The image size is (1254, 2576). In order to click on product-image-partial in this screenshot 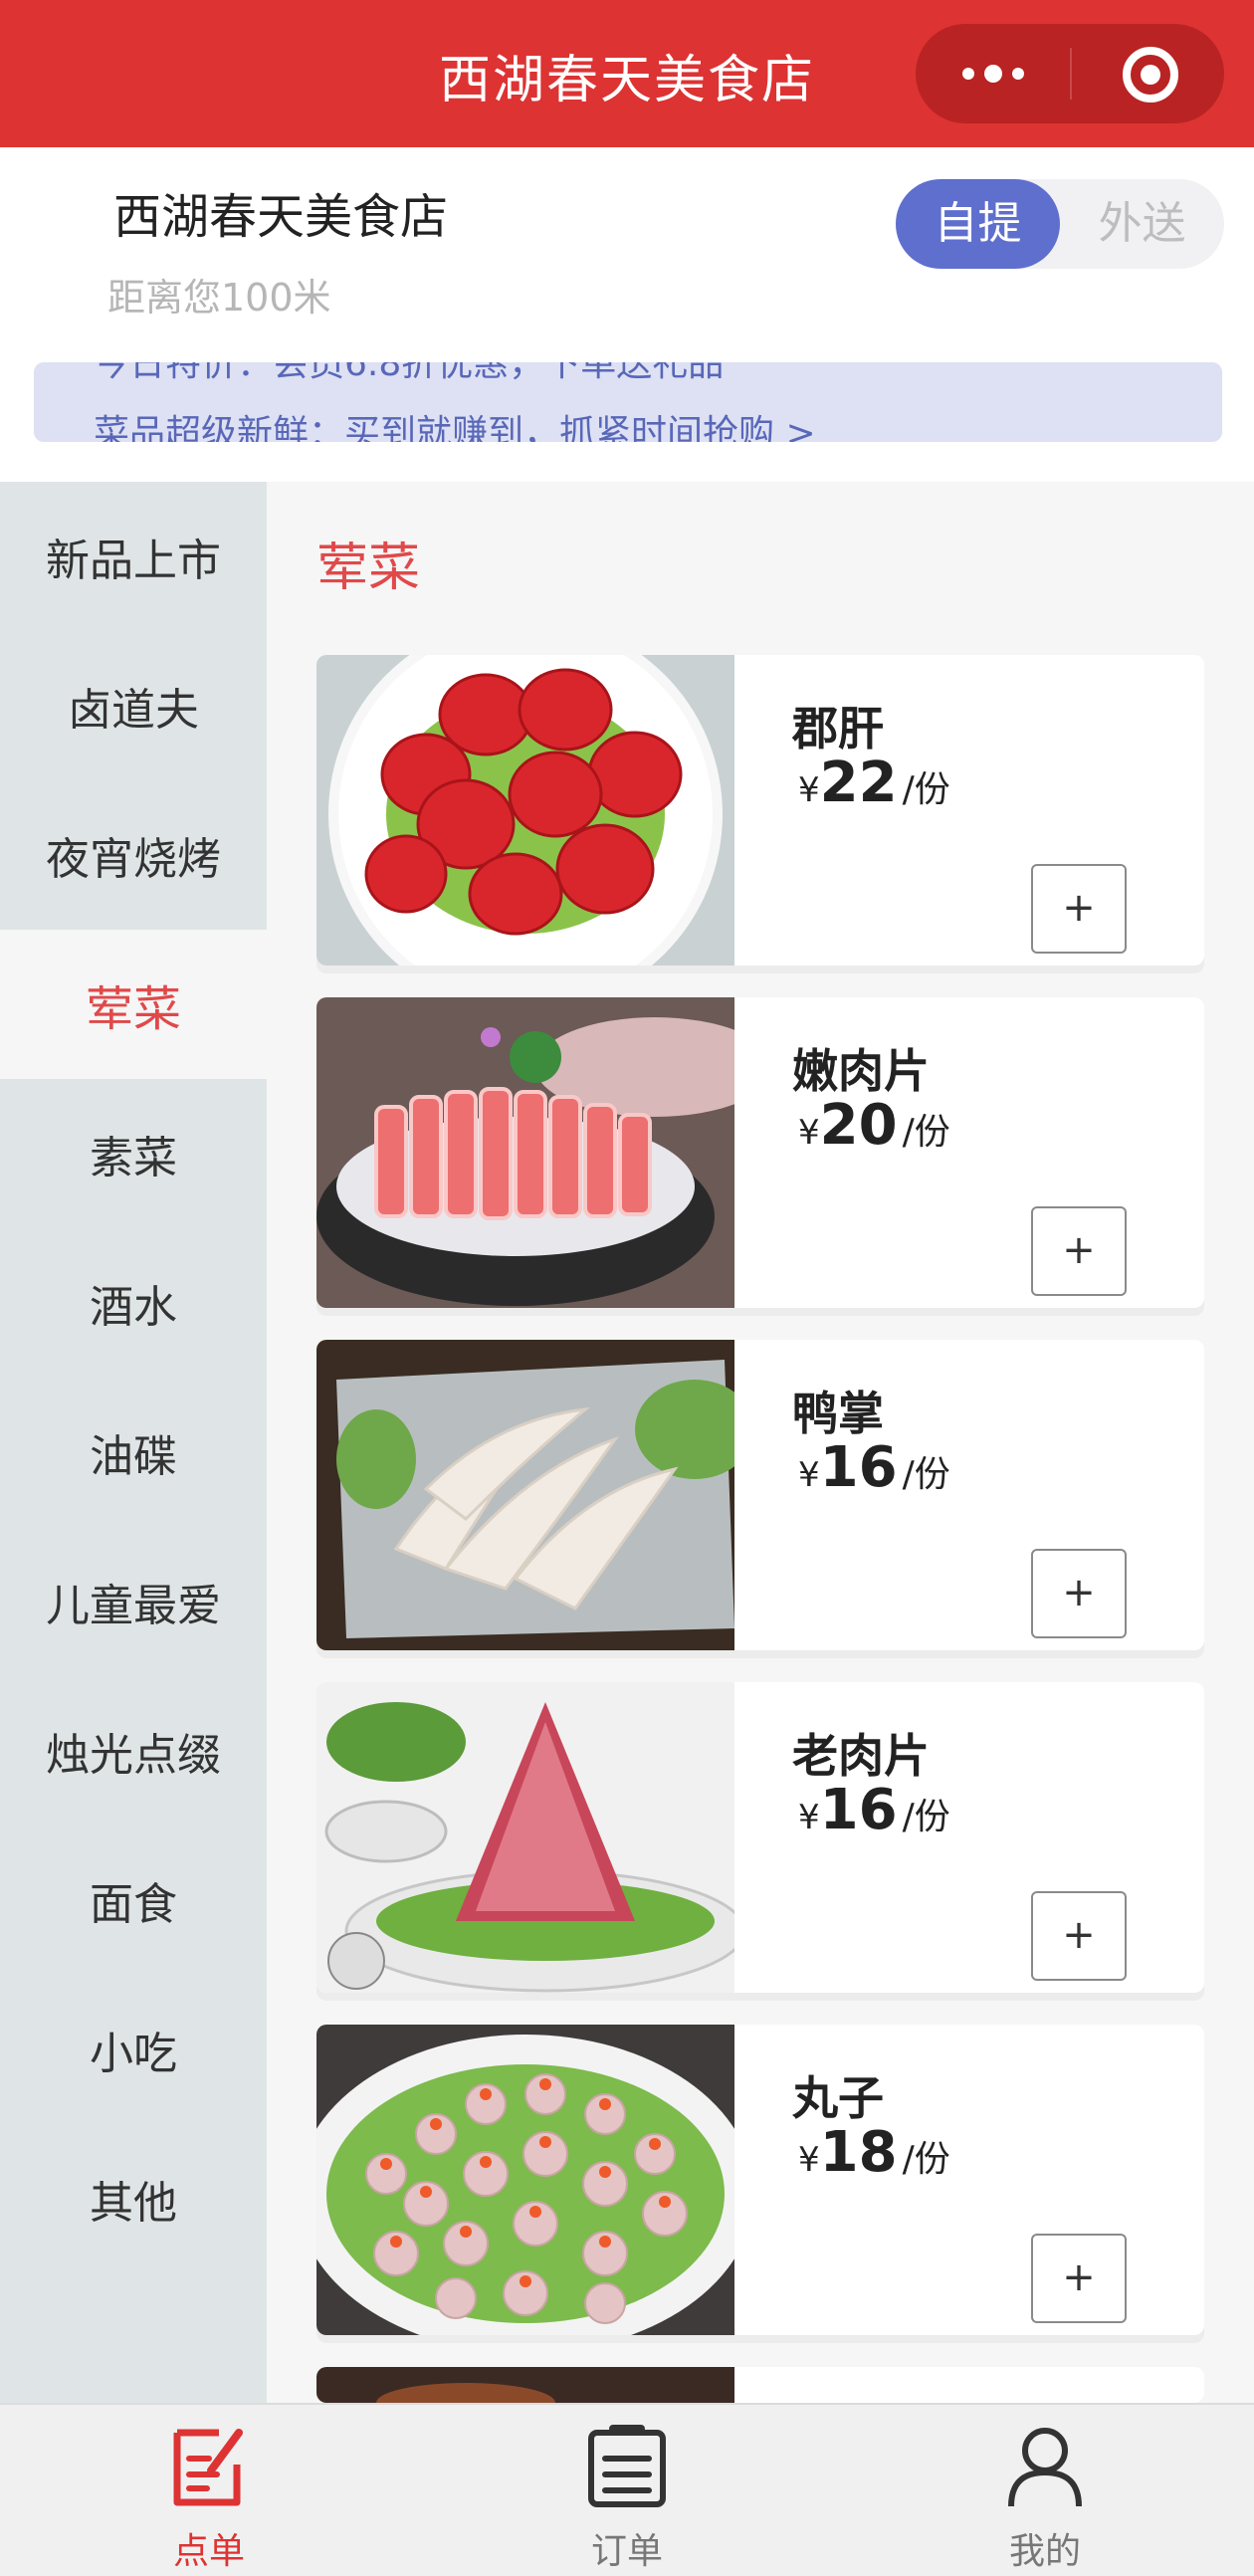, I will do `click(525, 2385)`.